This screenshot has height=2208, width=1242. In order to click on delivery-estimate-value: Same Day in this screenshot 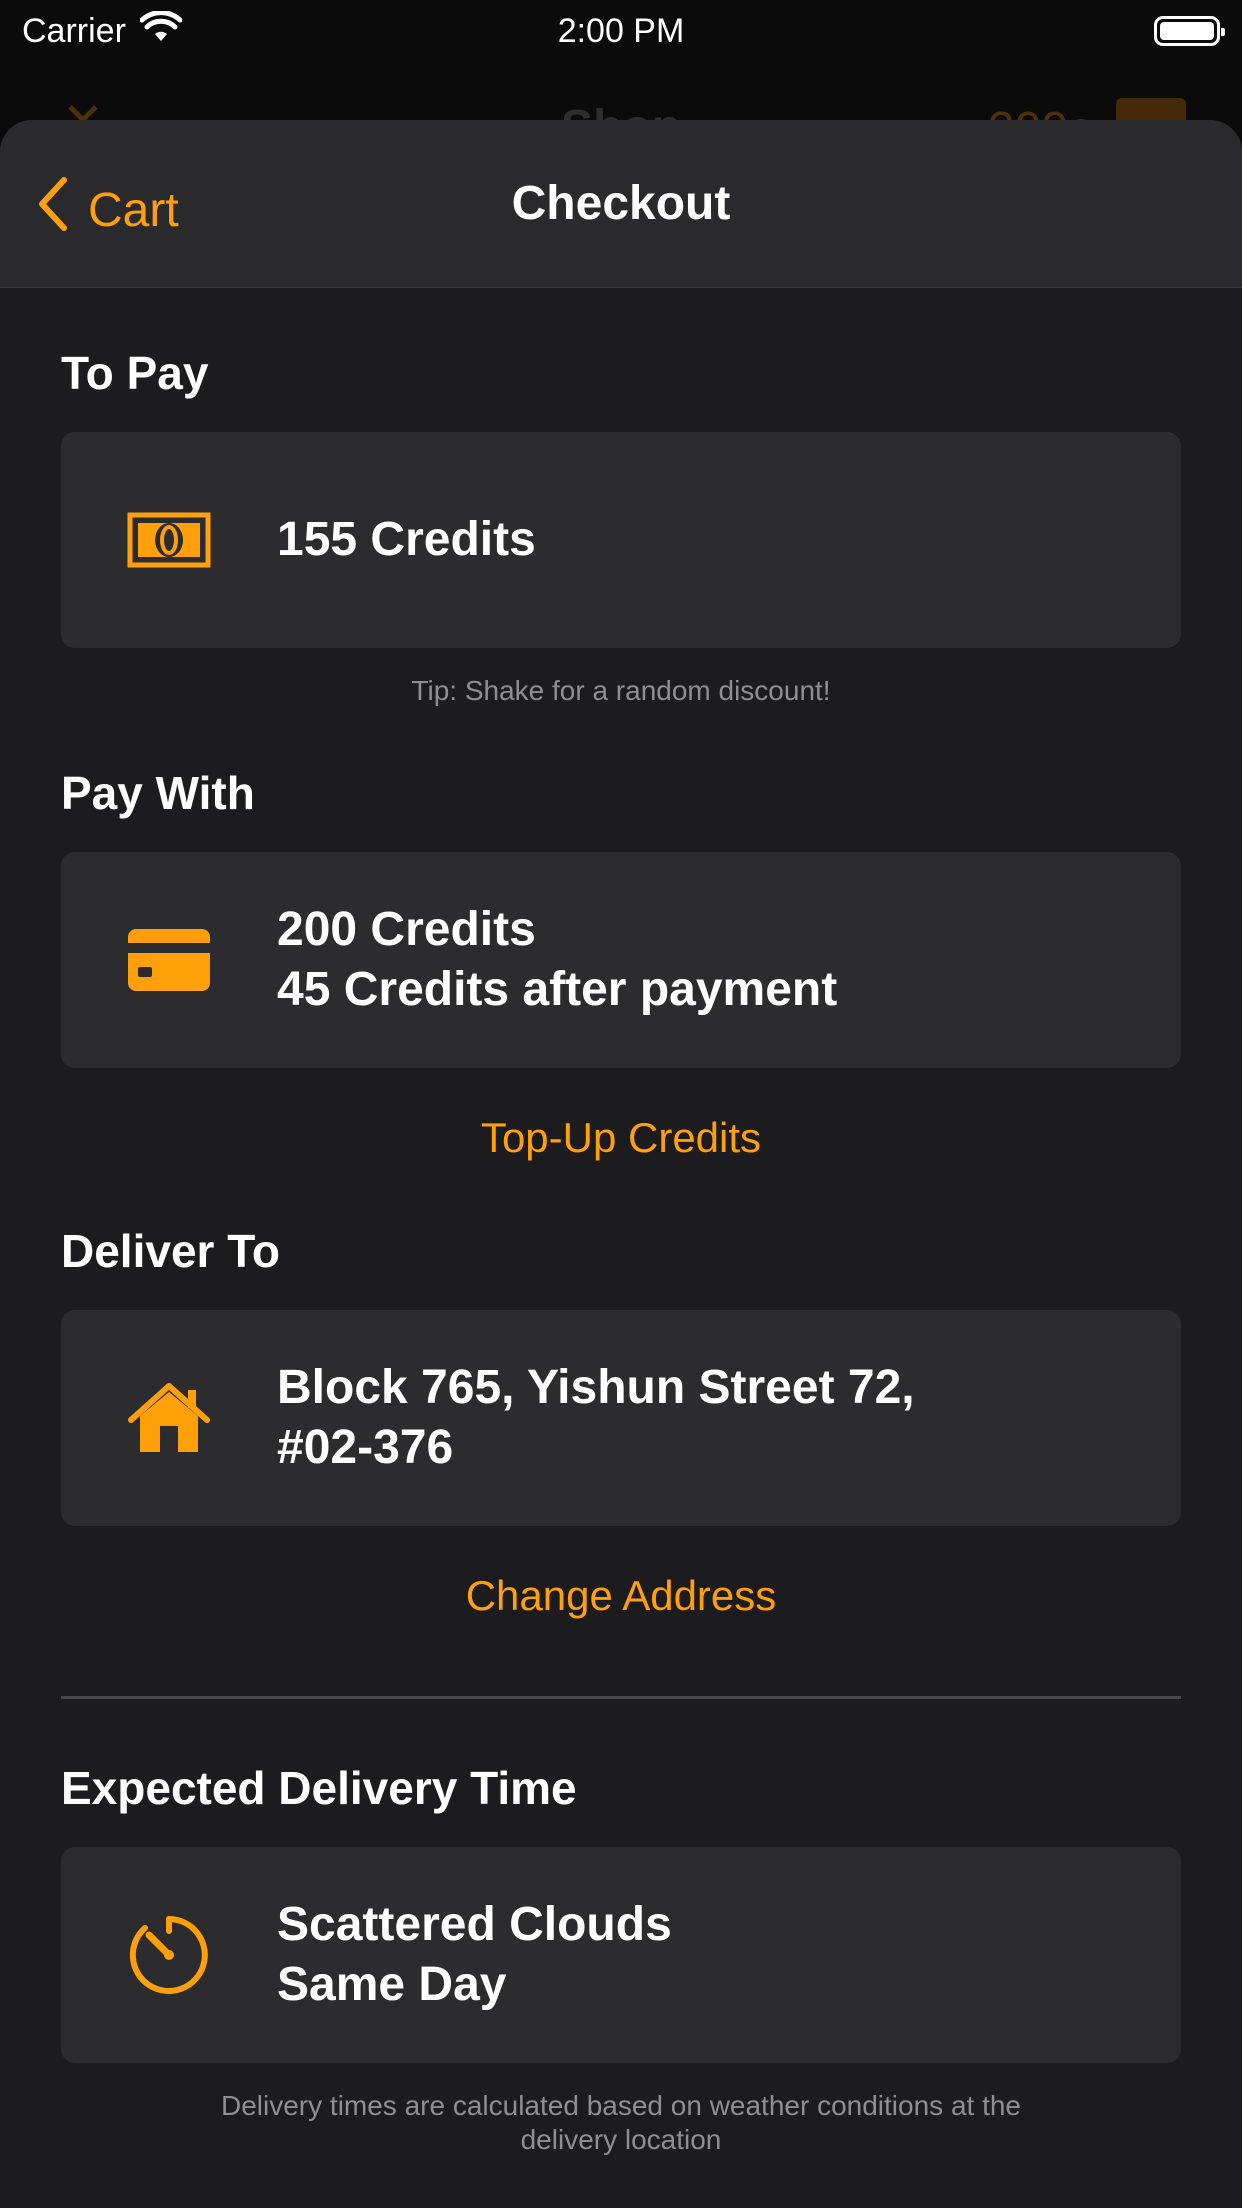, I will do `click(392, 1984)`.